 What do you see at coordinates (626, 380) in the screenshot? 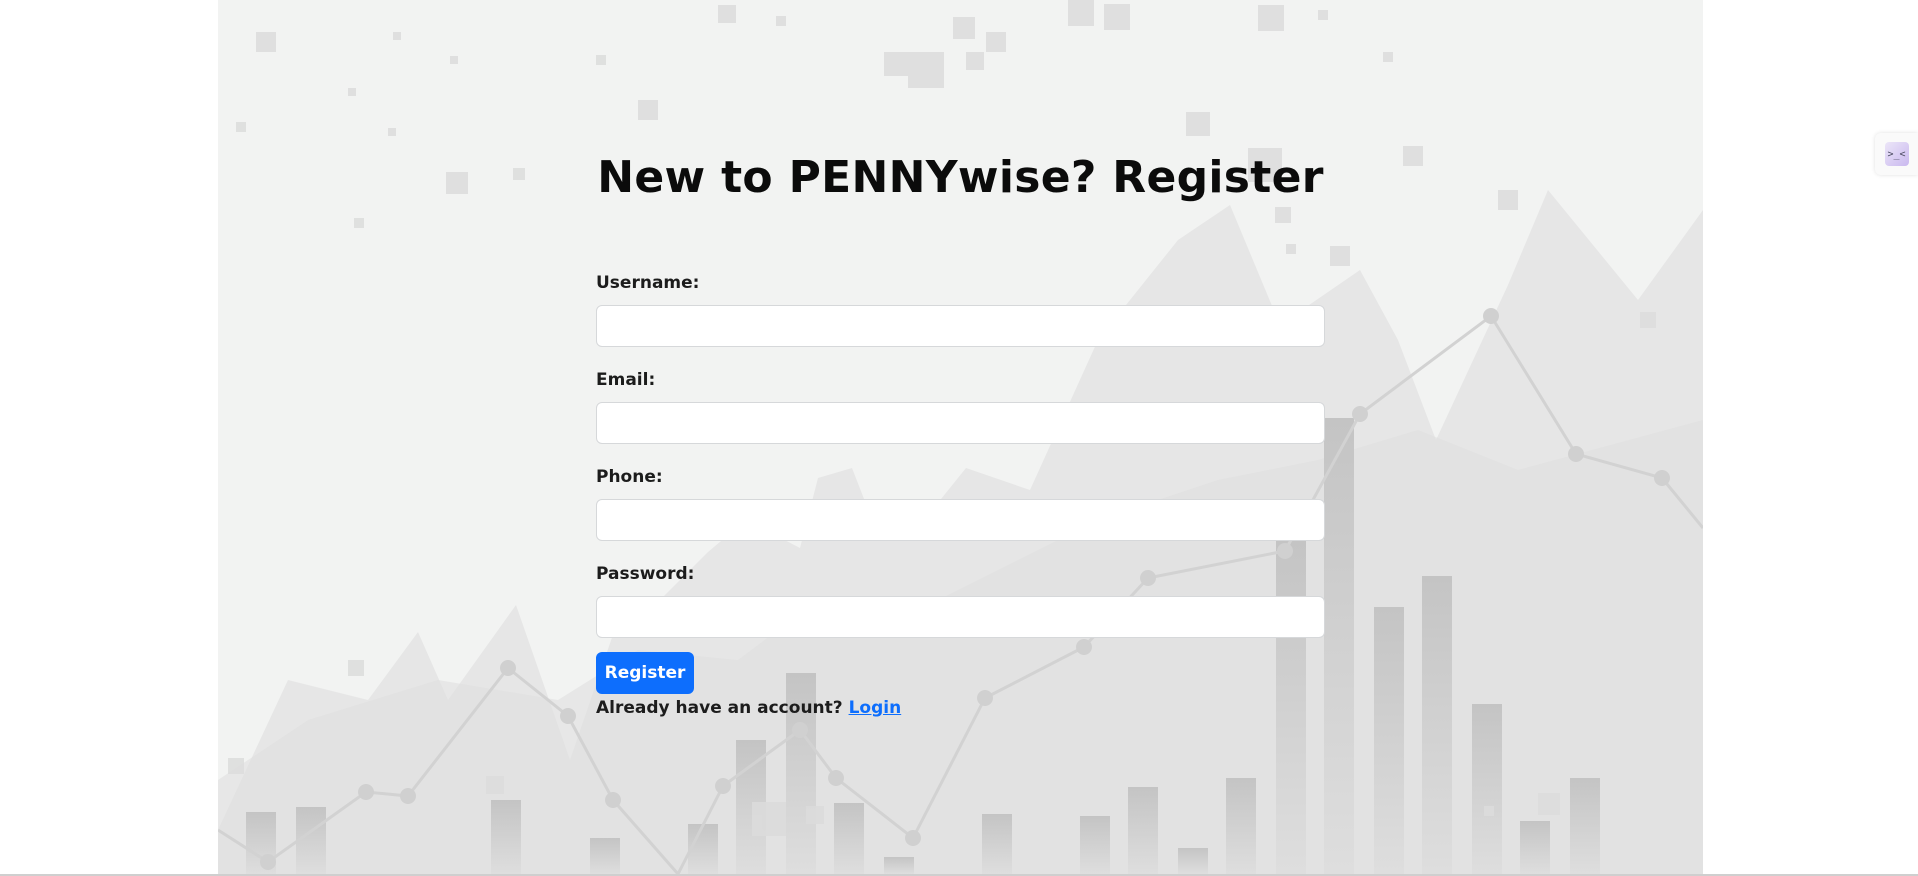
I see `email-label: Email:` at bounding box center [626, 380].